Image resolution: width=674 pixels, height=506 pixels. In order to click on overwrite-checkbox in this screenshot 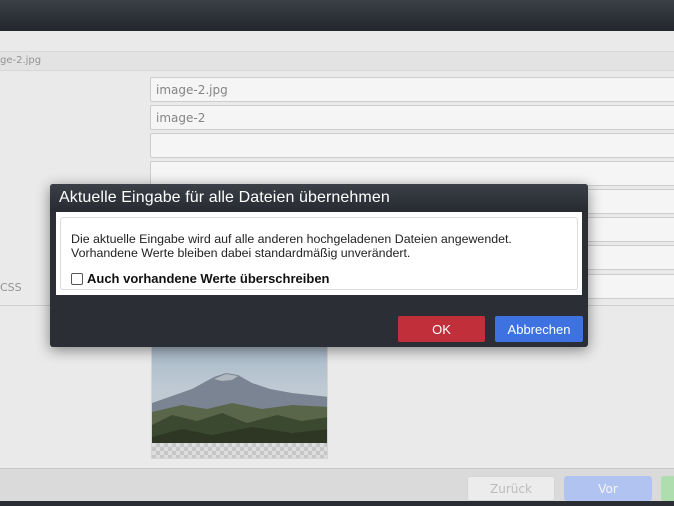, I will do `click(77, 278)`.